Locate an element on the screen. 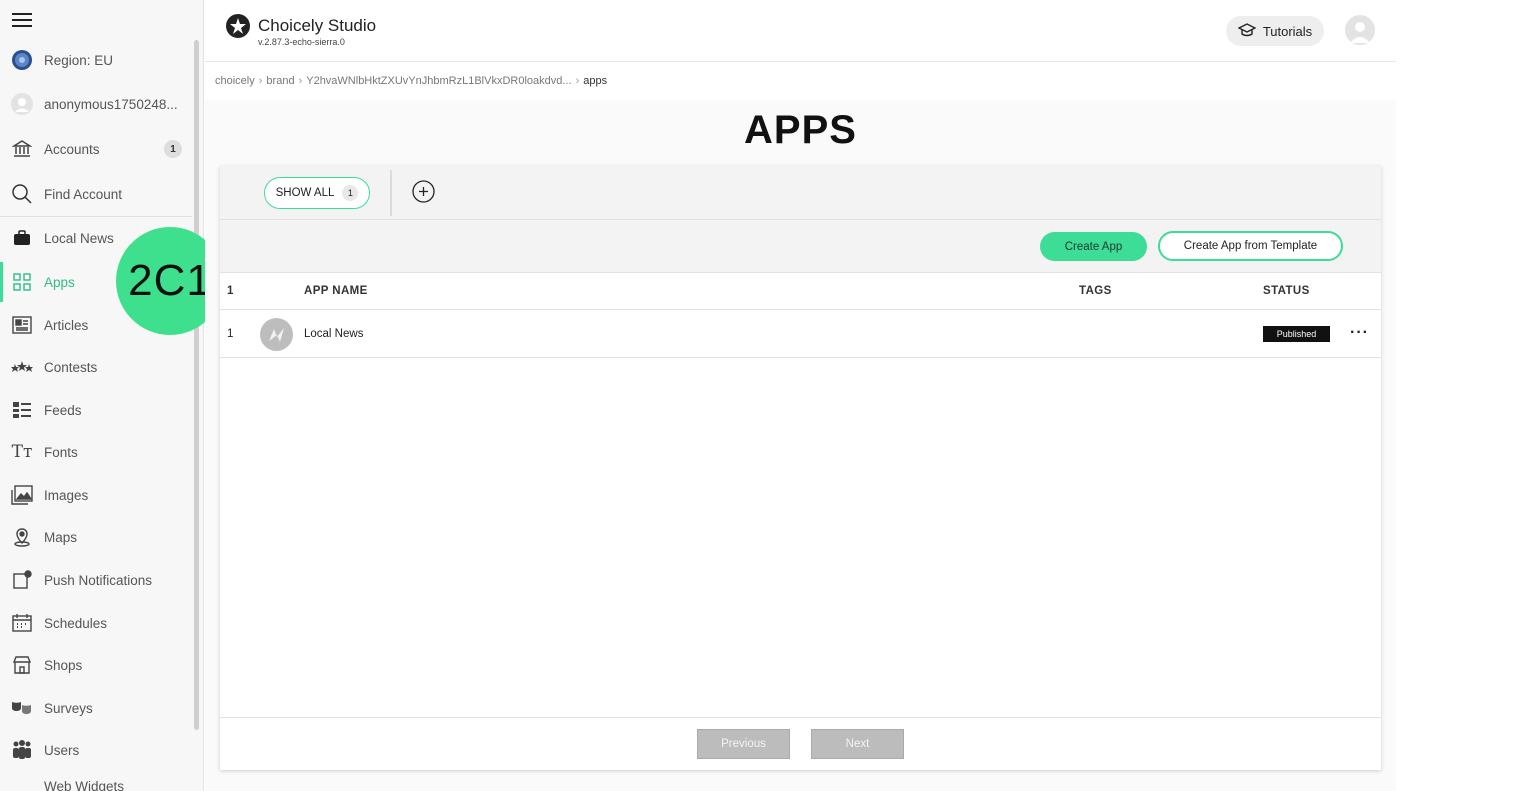  more-options-icon: ··· is located at coordinates (1359, 333).